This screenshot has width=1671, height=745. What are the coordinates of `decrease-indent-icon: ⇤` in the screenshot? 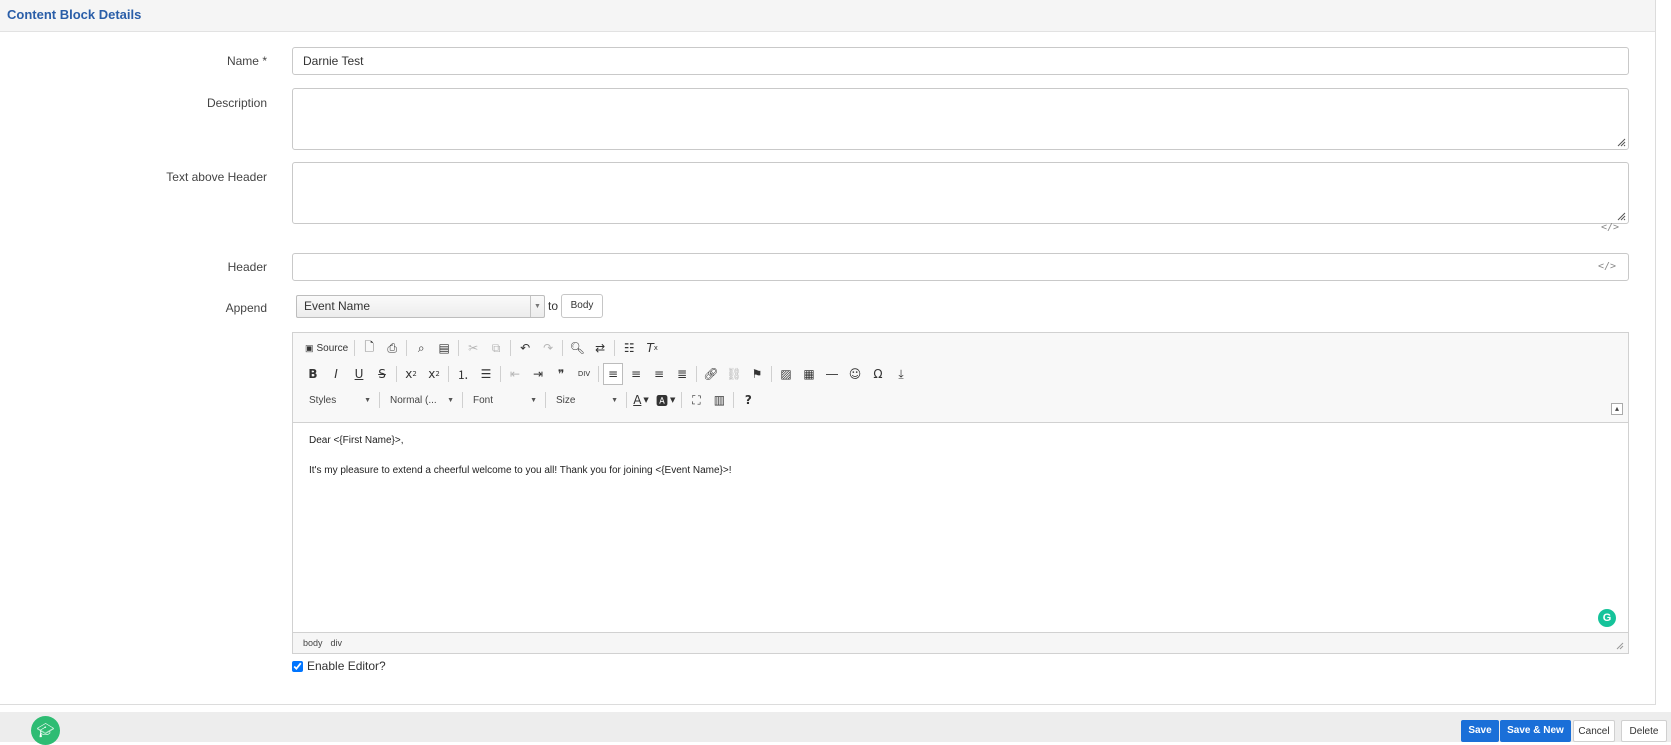 It's located at (515, 374).